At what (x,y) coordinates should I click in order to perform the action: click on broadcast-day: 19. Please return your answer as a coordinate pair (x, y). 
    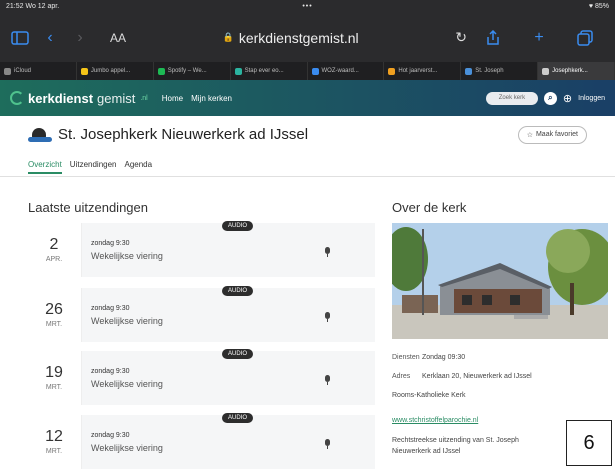
    Looking at the image, I should click on (54, 372).